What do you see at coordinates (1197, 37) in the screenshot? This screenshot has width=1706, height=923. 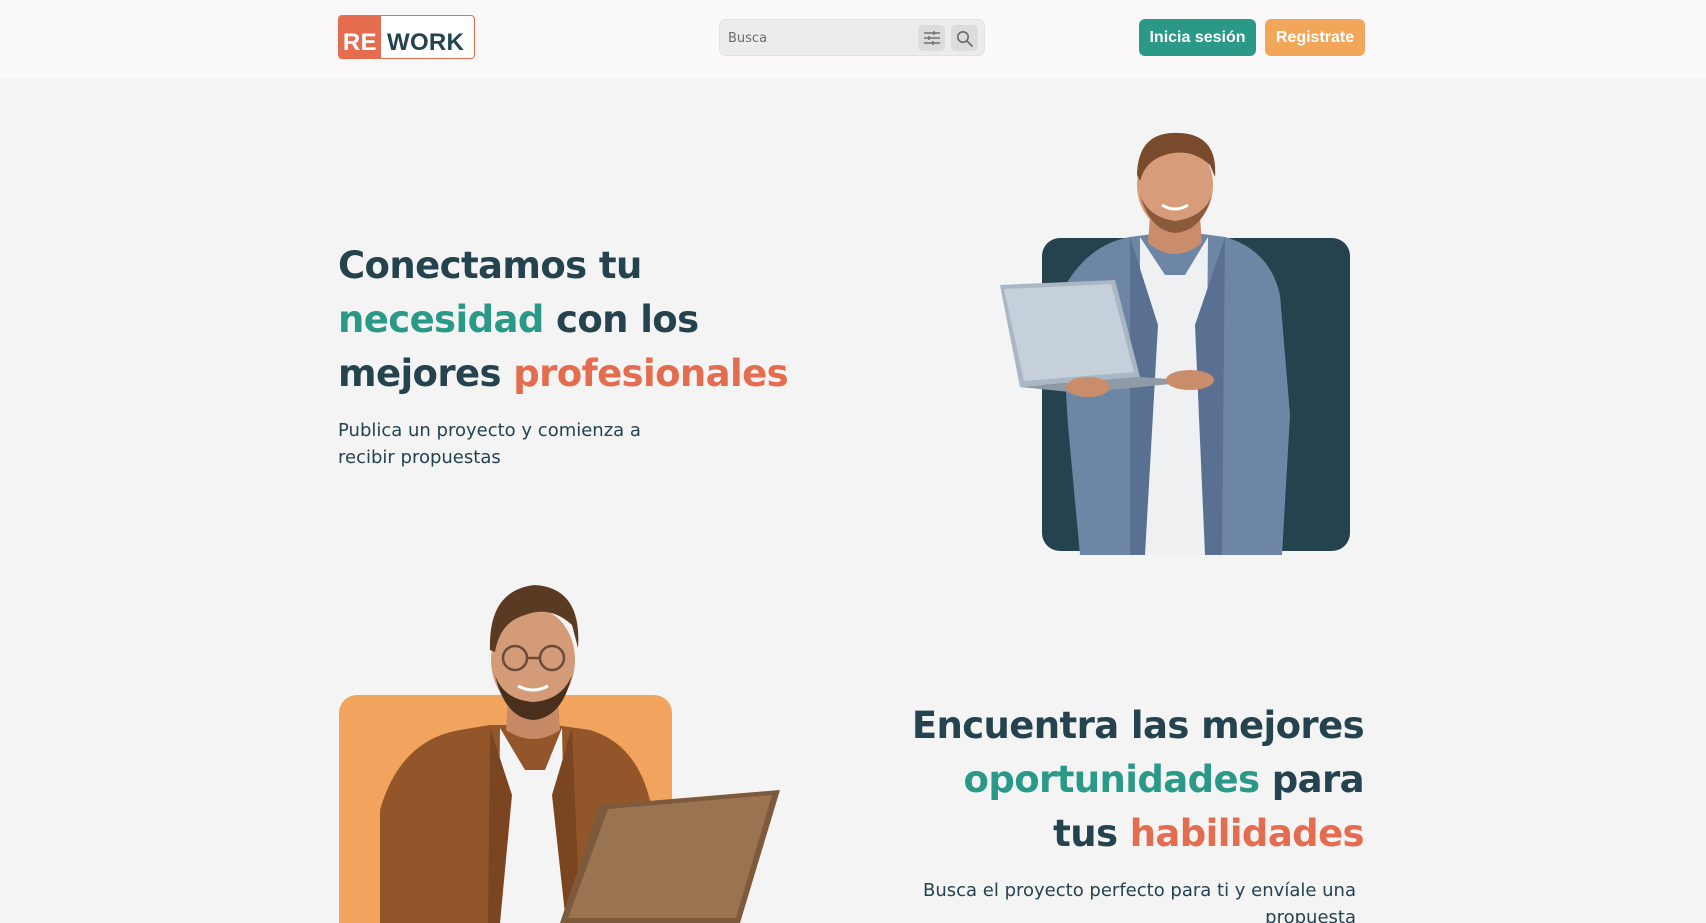 I see `login-button: Inicia sesión` at bounding box center [1197, 37].